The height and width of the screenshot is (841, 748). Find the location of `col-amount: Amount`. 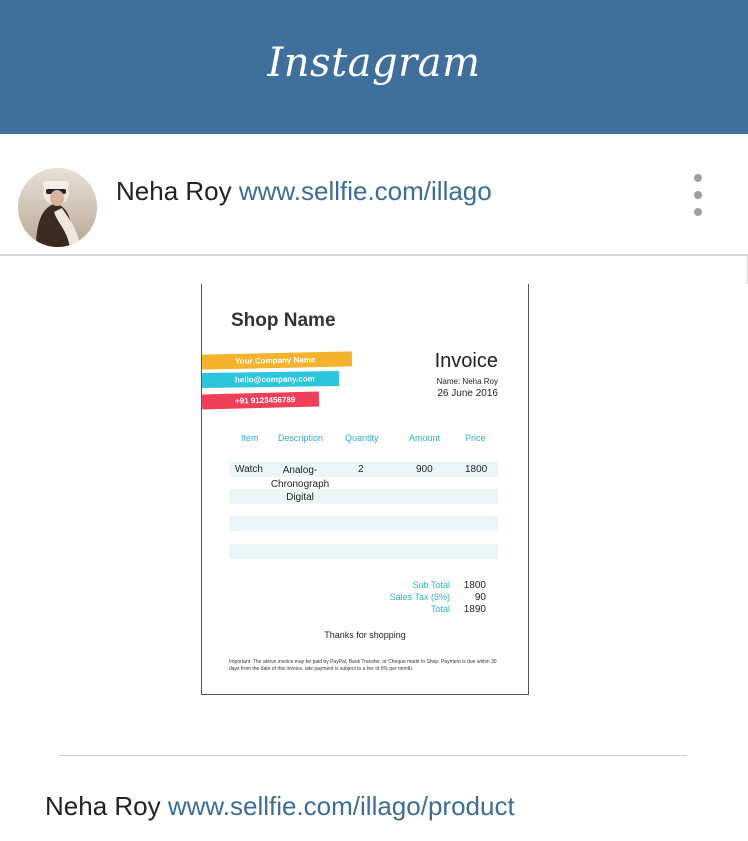

col-amount: Amount is located at coordinates (425, 438).